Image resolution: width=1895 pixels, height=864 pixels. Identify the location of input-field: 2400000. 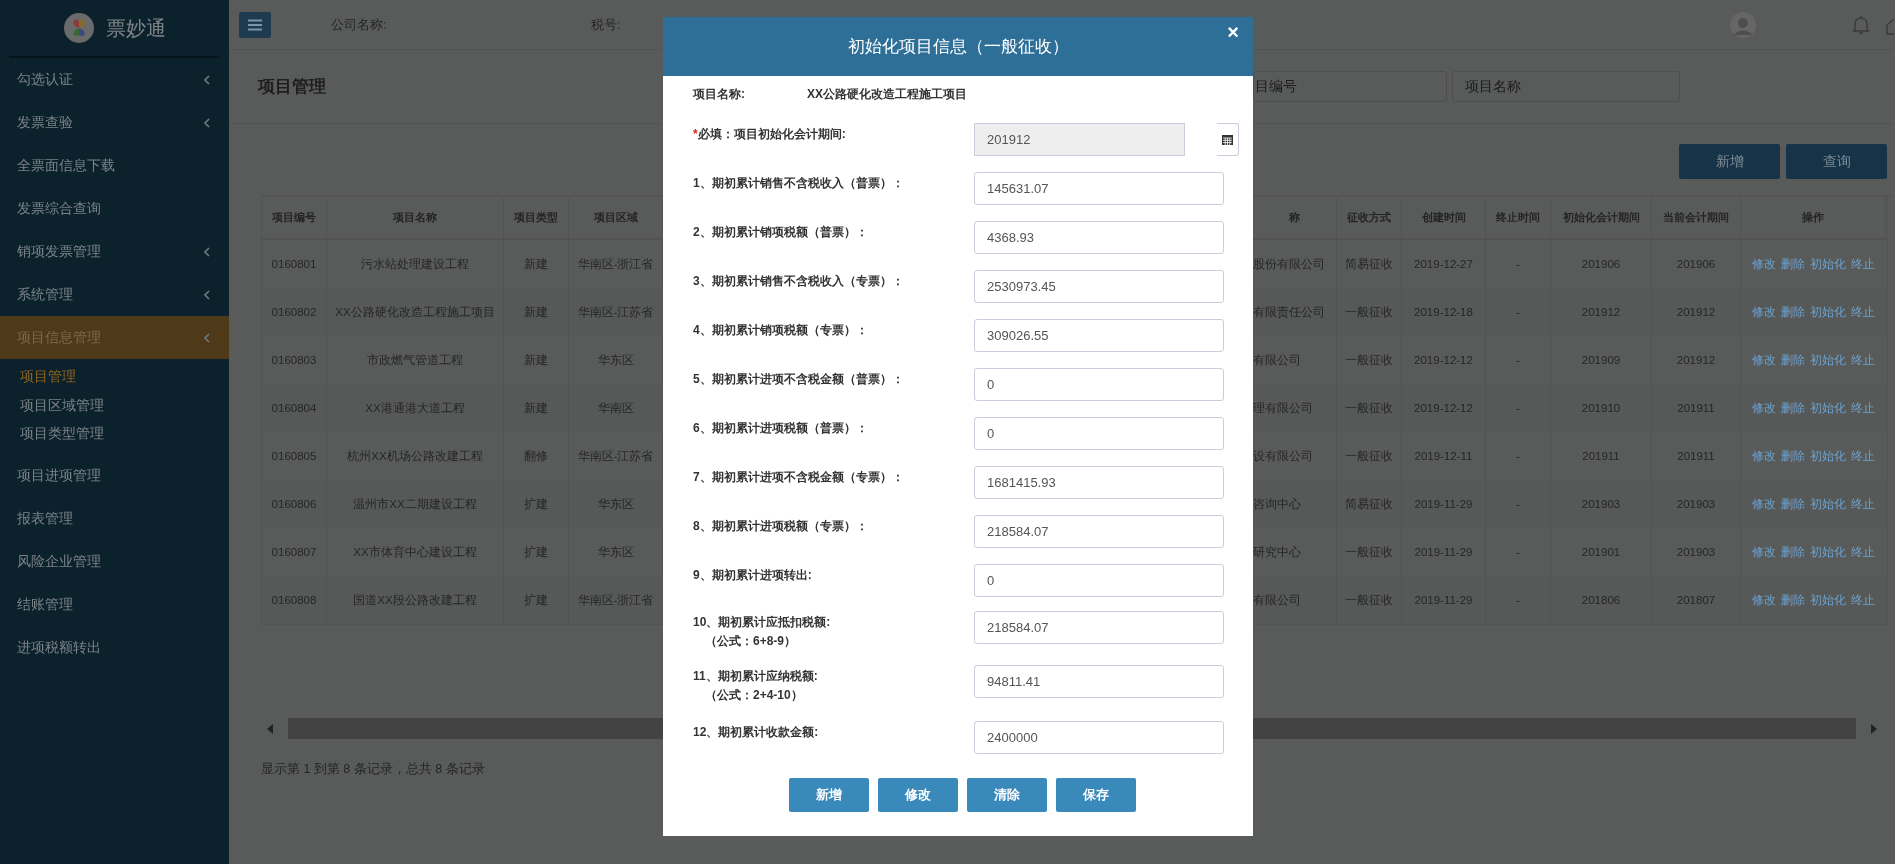
(1099, 737).